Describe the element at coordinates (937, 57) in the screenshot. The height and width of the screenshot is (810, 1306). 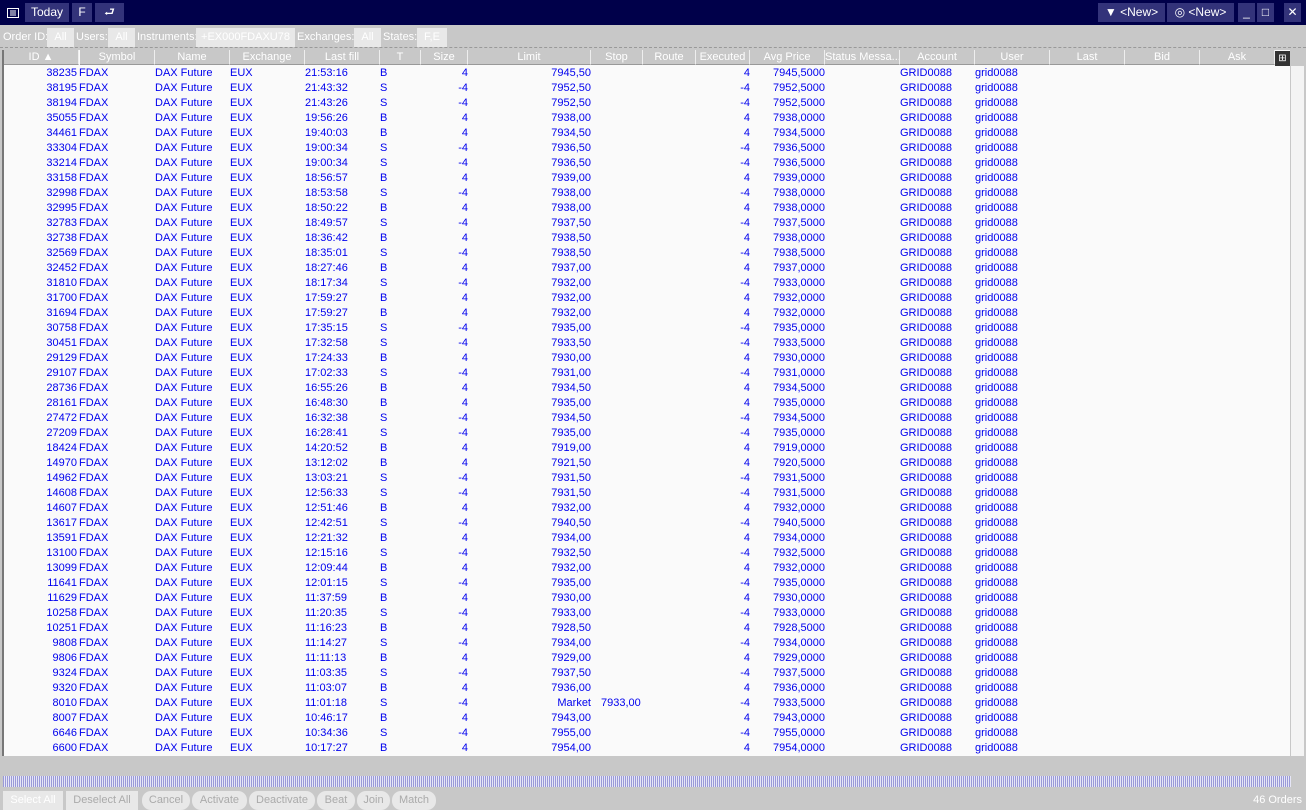
I see `column-header-account: Account` at that location.